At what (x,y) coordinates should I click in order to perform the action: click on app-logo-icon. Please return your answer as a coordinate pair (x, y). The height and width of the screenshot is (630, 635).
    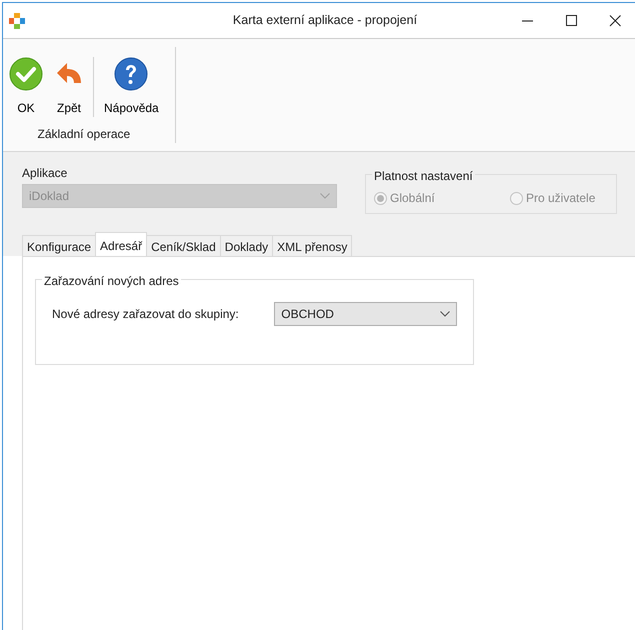
    Looking at the image, I should click on (17, 21).